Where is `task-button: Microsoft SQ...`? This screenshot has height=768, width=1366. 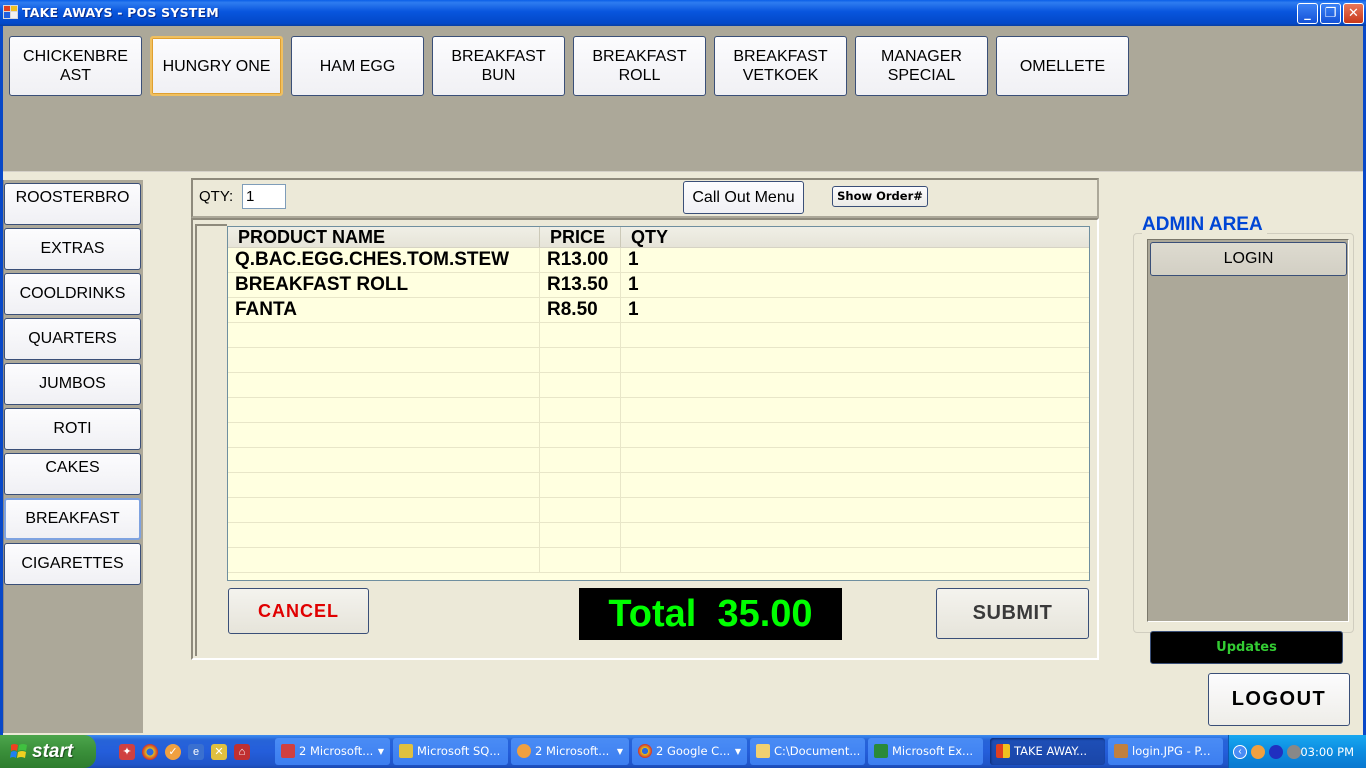 task-button: Microsoft SQ... is located at coordinates (450, 751).